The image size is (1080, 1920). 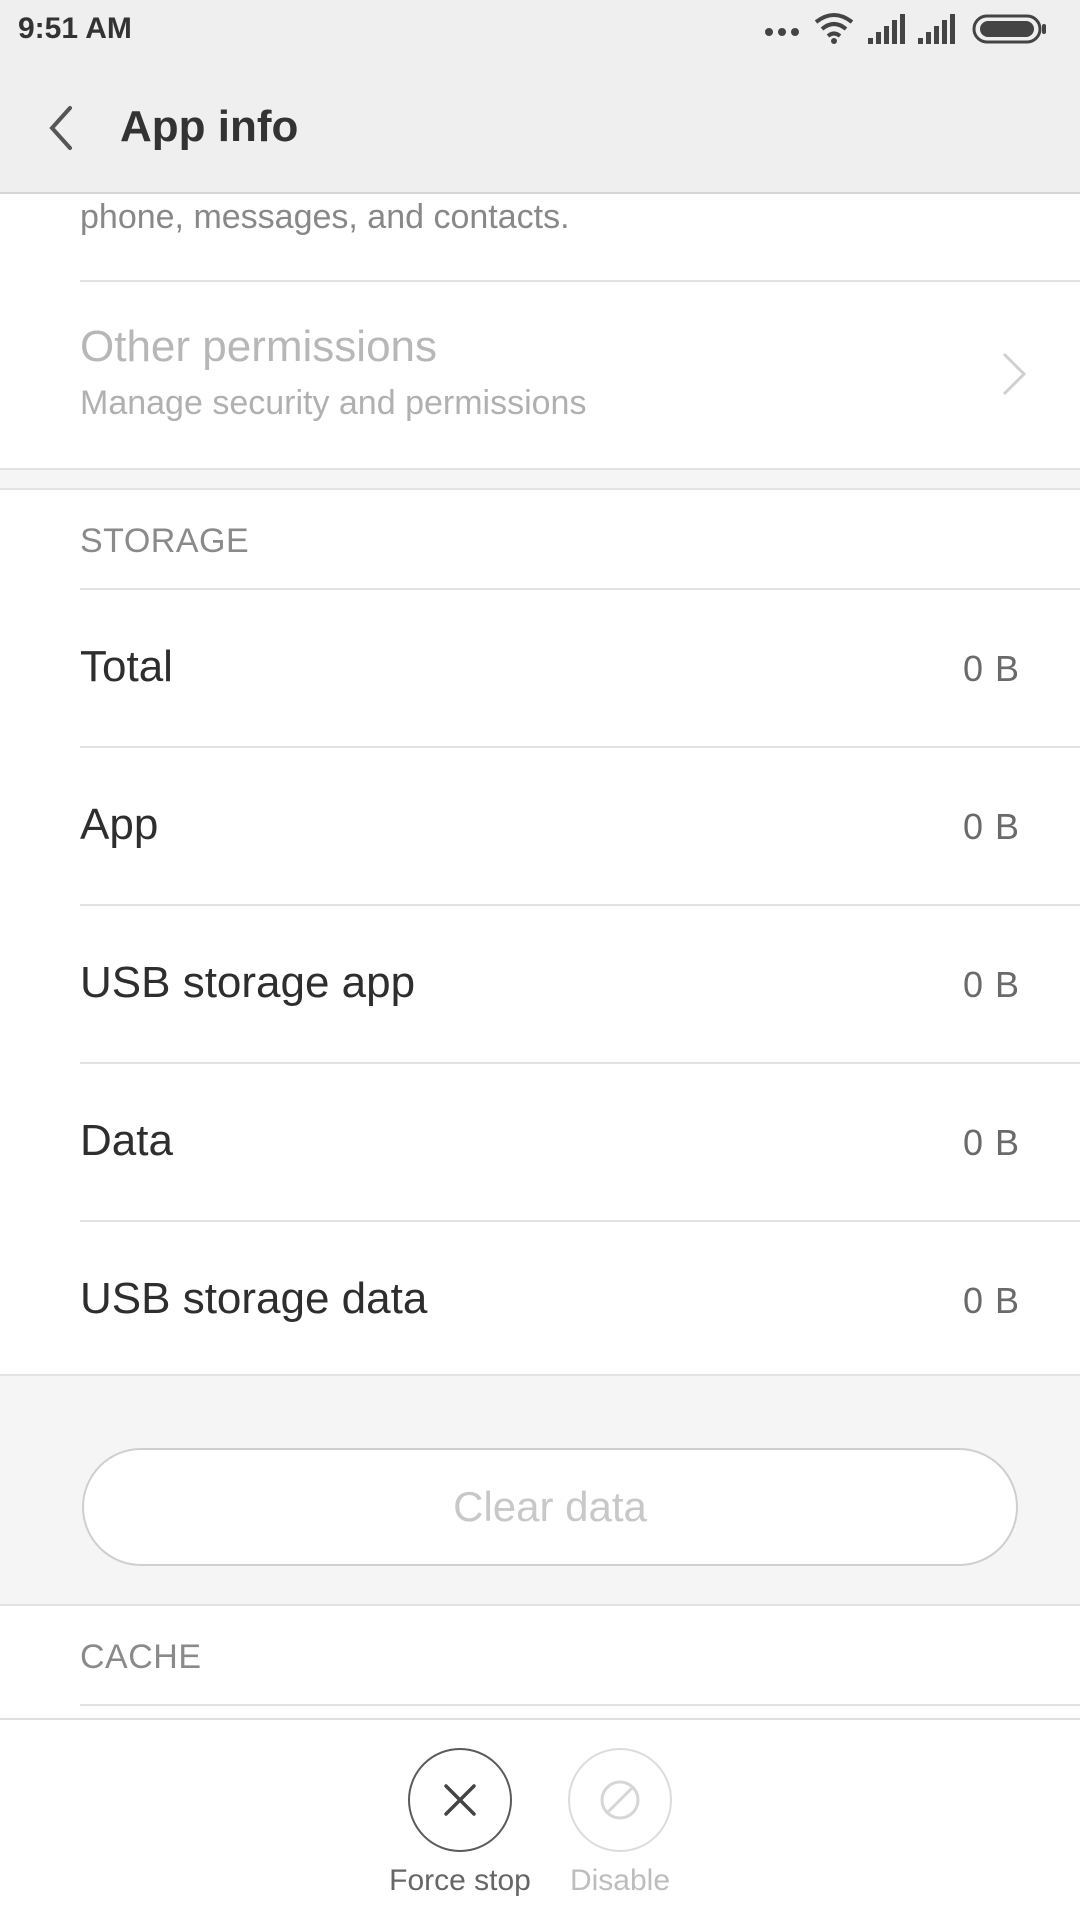 I want to click on other-permissions-title: Other permissions, so click(x=259, y=346).